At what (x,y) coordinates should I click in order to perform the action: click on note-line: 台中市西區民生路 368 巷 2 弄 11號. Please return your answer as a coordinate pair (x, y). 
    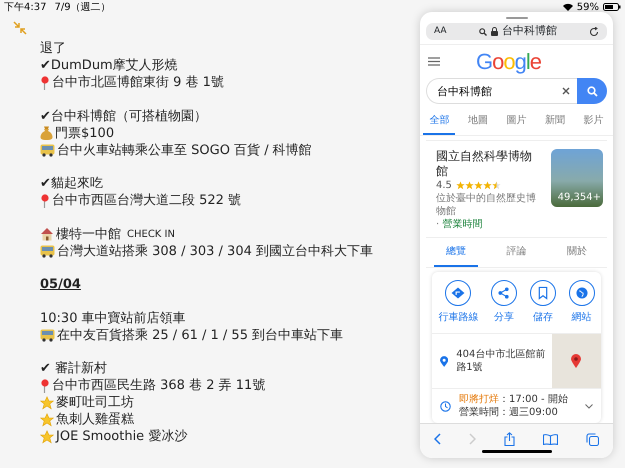
    Looking at the image, I should click on (159, 385).